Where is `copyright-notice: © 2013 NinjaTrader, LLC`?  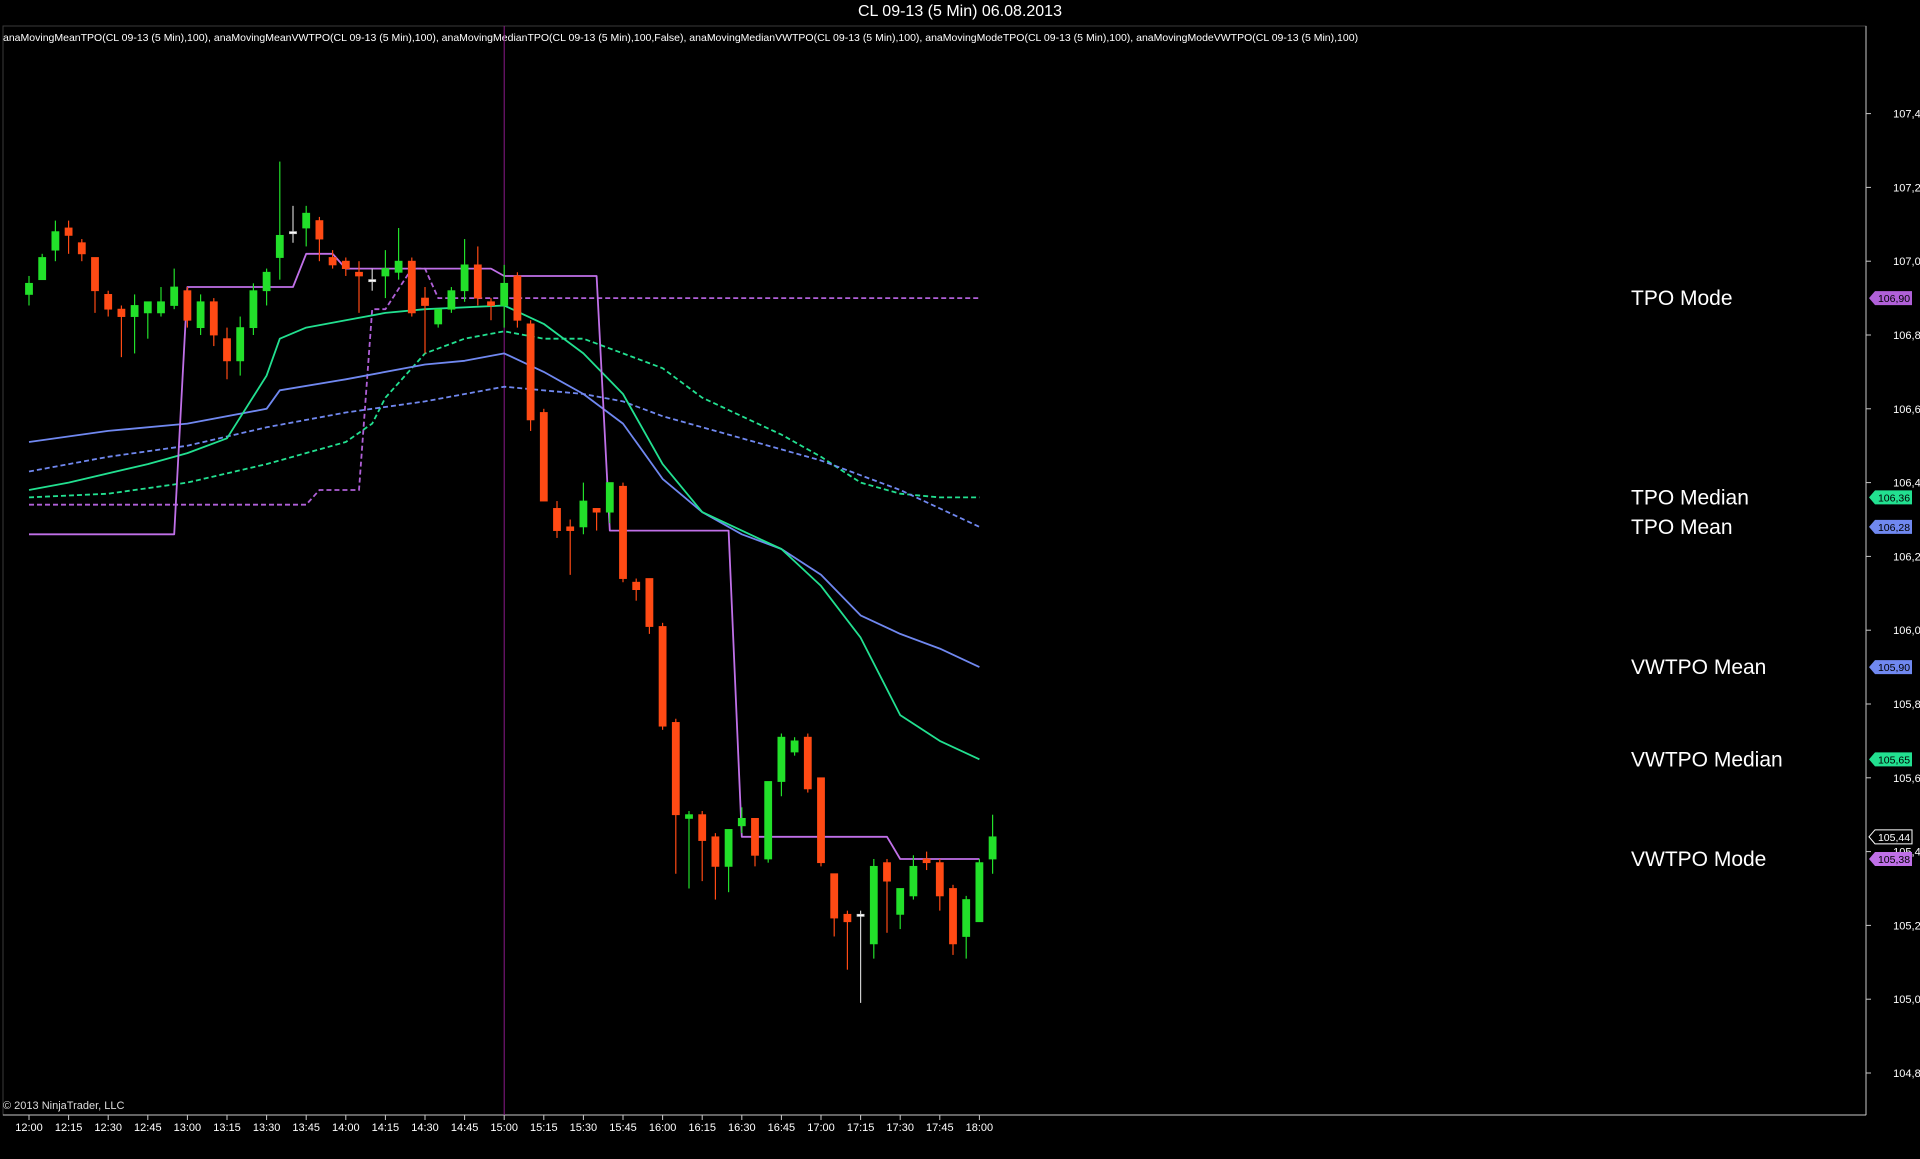
copyright-notice: © 2013 NinjaTrader, LLC is located at coordinates (64, 1106).